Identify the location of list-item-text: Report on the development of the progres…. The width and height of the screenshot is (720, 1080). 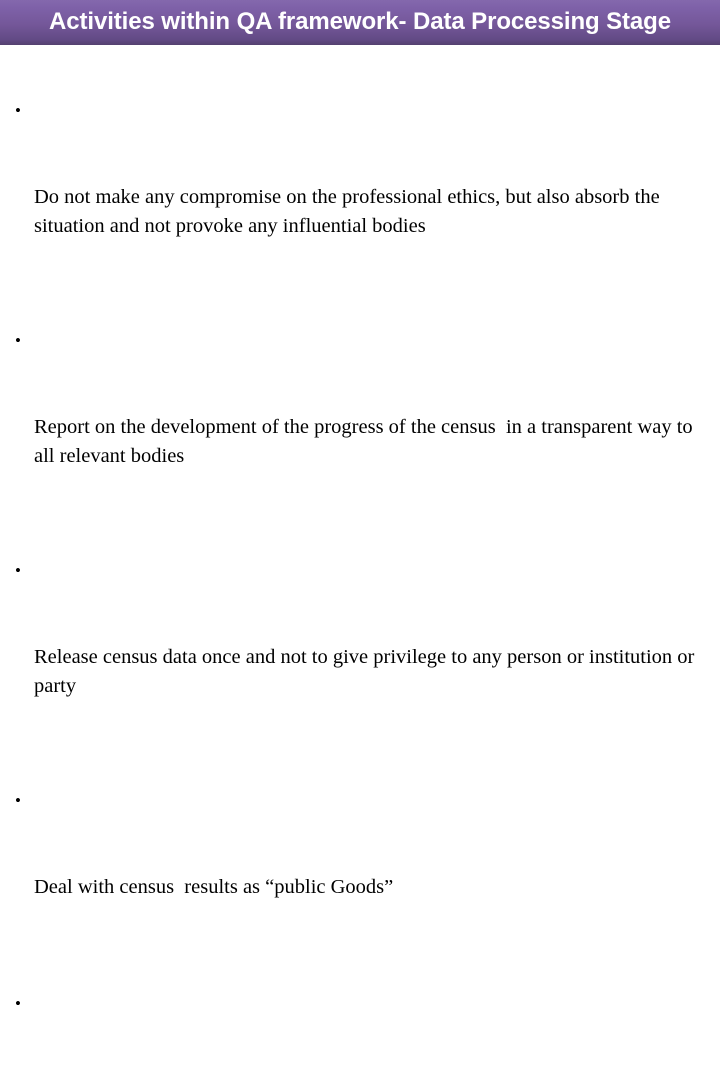
(366, 441).